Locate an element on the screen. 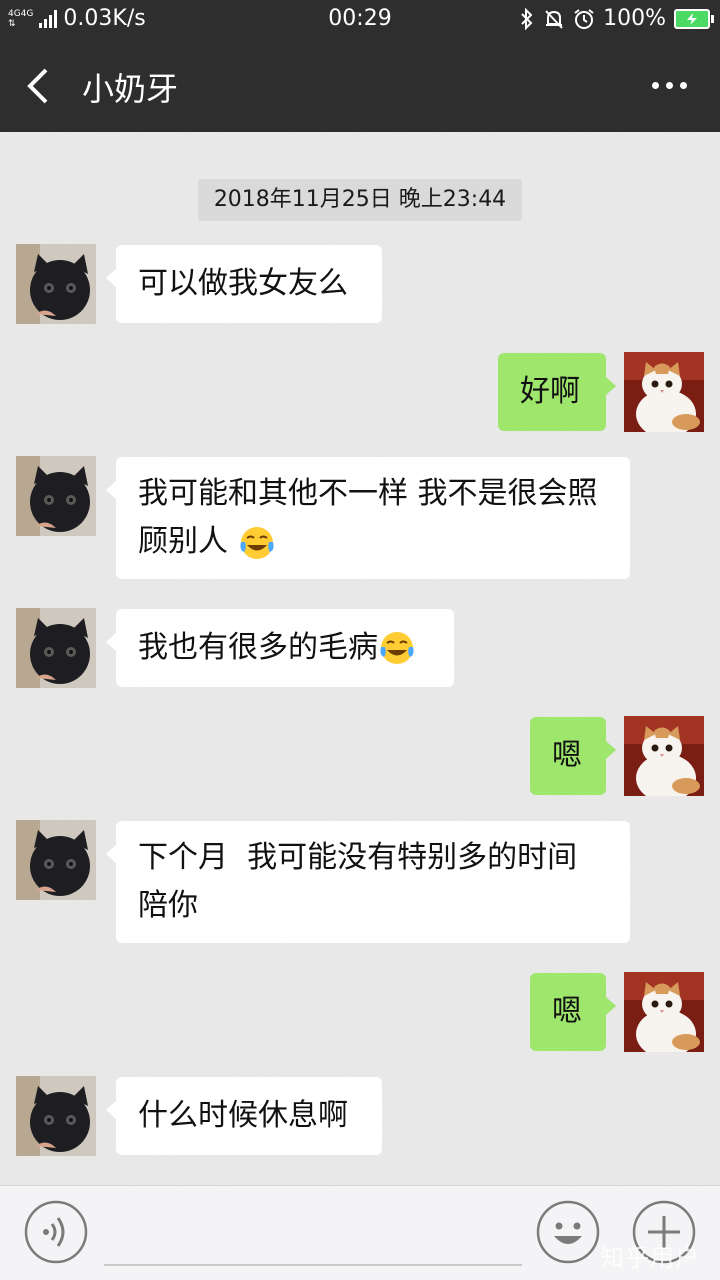 The height and width of the screenshot is (1280, 720). message-text-line: 顾别人 is located at coordinates (207, 542).